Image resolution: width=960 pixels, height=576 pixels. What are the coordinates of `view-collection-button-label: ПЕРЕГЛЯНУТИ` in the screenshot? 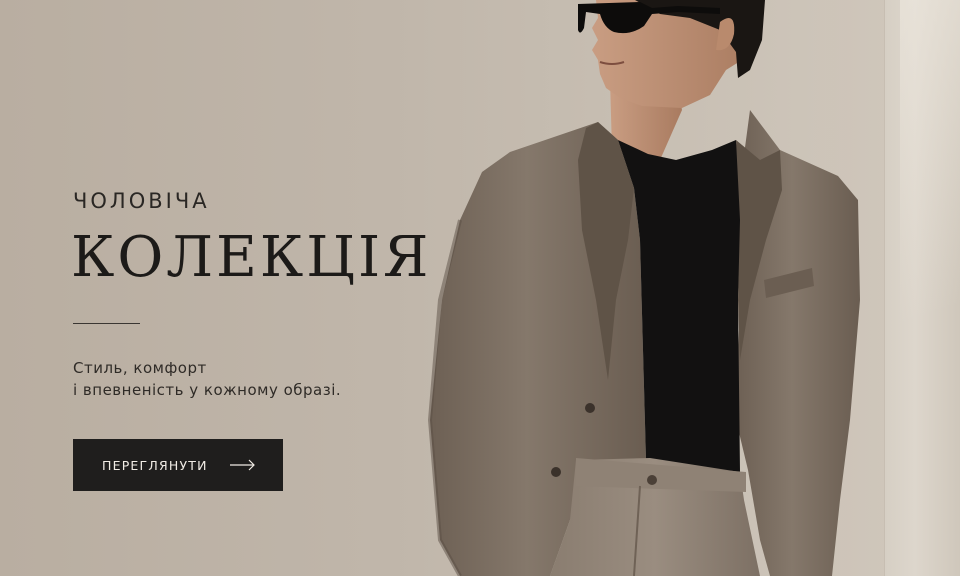 It's located at (155, 465).